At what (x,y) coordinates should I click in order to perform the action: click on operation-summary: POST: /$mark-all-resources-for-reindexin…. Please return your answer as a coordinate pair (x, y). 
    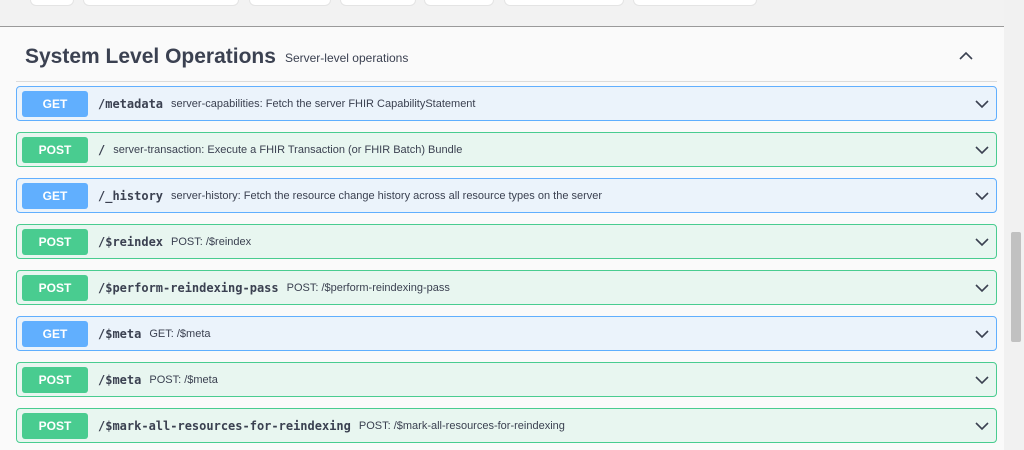
    Looking at the image, I should click on (461, 425).